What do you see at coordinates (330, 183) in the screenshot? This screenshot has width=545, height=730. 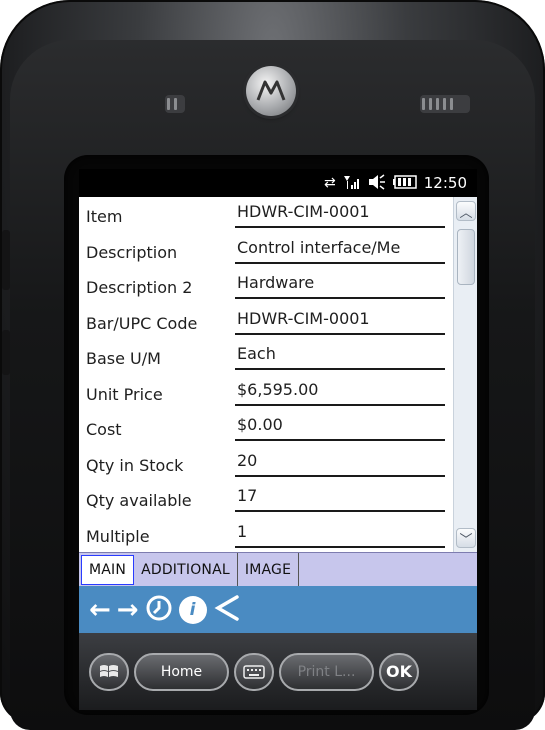 I see `sync-arrows-icon: ⇄` at bounding box center [330, 183].